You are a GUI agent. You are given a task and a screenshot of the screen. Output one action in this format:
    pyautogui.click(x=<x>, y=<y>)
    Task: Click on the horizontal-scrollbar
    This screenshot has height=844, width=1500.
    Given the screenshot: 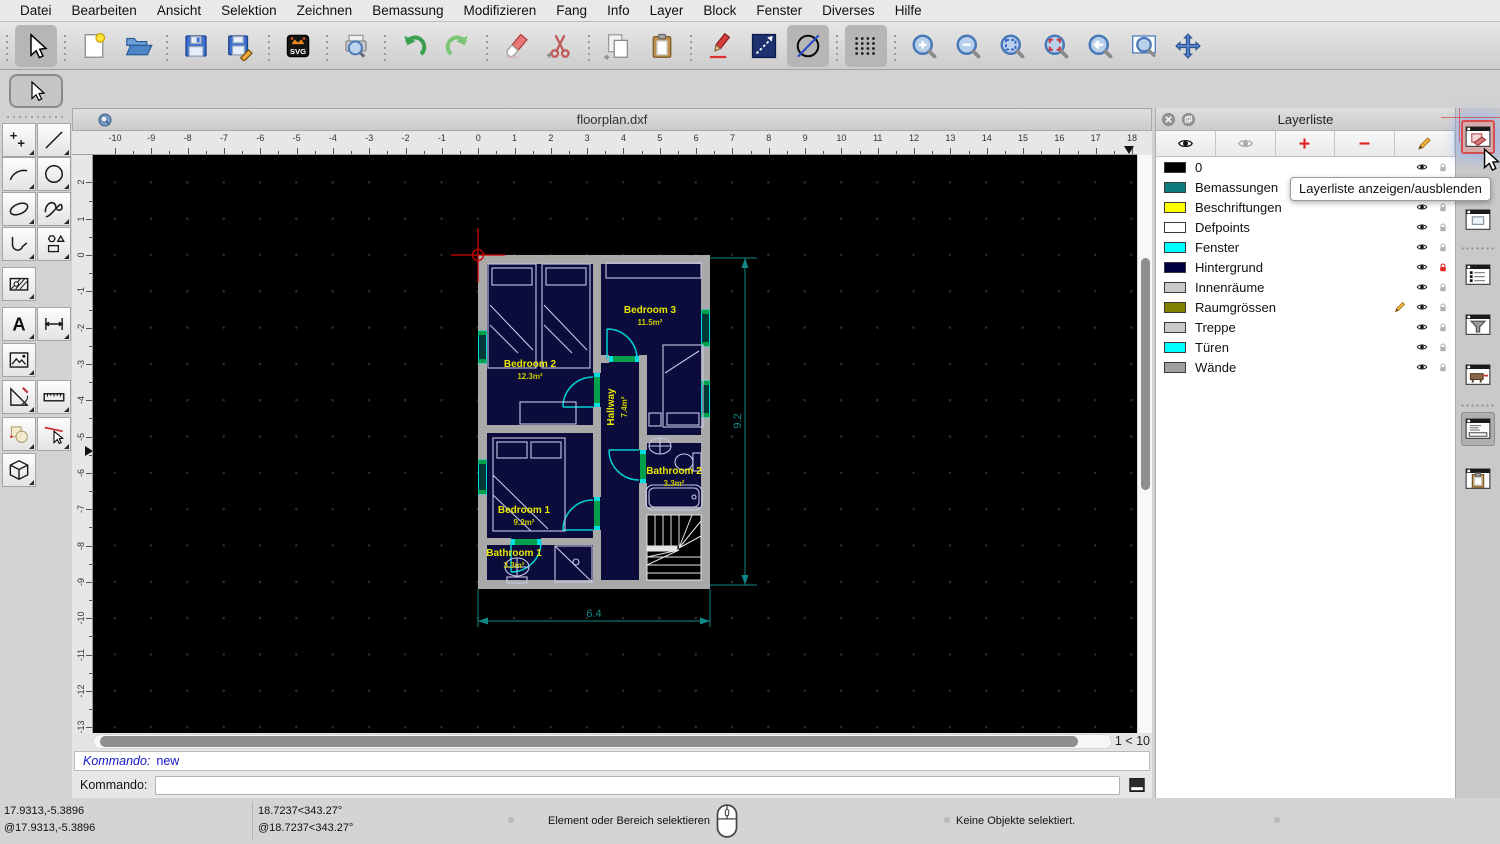 What is the action you would take?
    pyautogui.click(x=602, y=741)
    